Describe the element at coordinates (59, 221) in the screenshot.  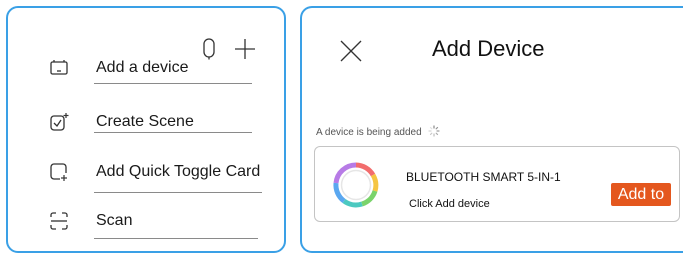
I see `scan-icon` at that location.